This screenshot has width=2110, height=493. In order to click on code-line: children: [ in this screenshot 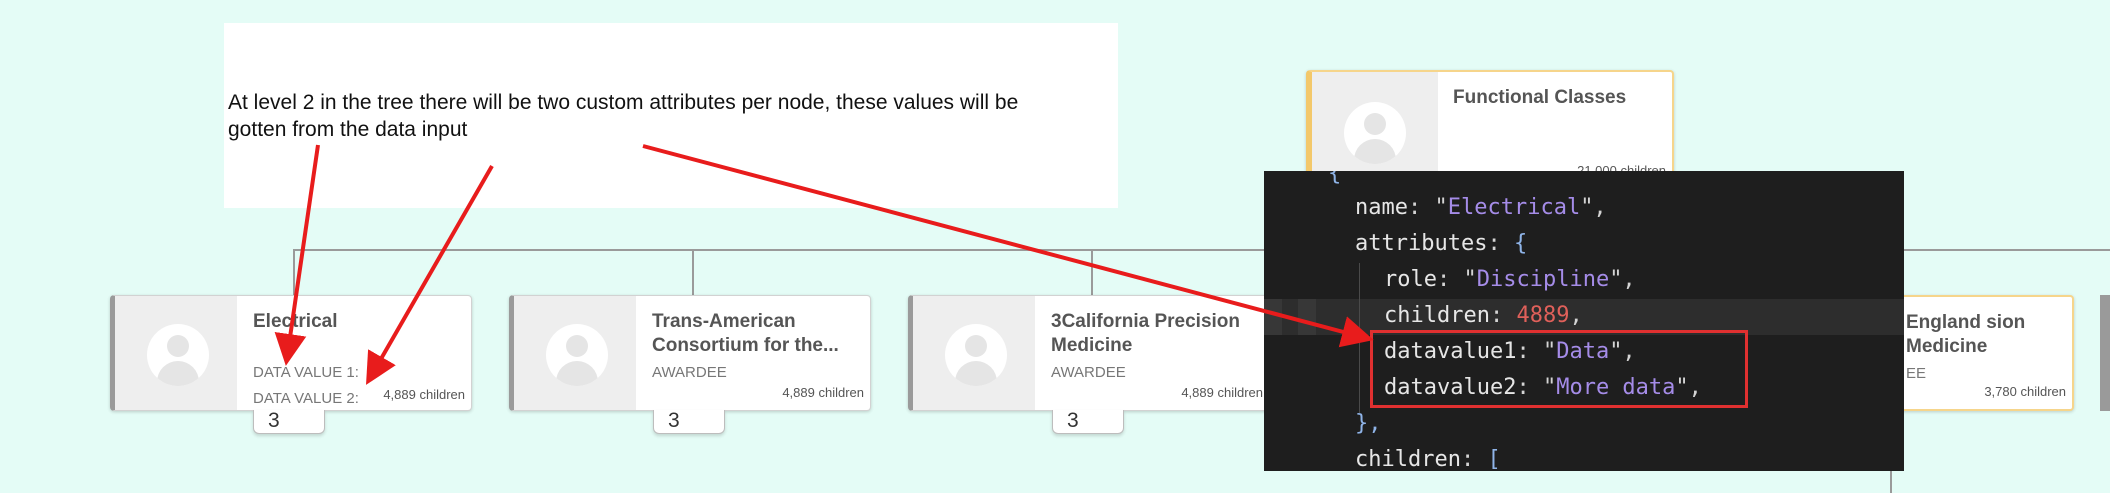, I will do `click(1428, 459)`.